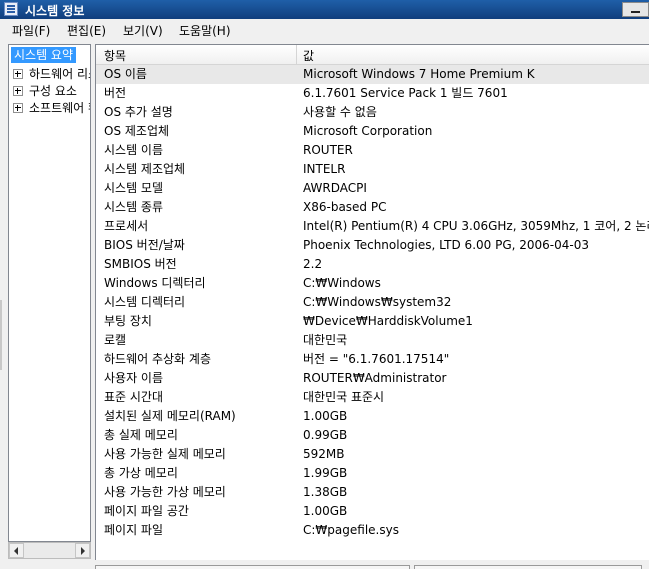 This screenshot has width=649, height=569. What do you see at coordinates (11, 9) in the screenshot?
I see `app-icon` at bounding box center [11, 9].